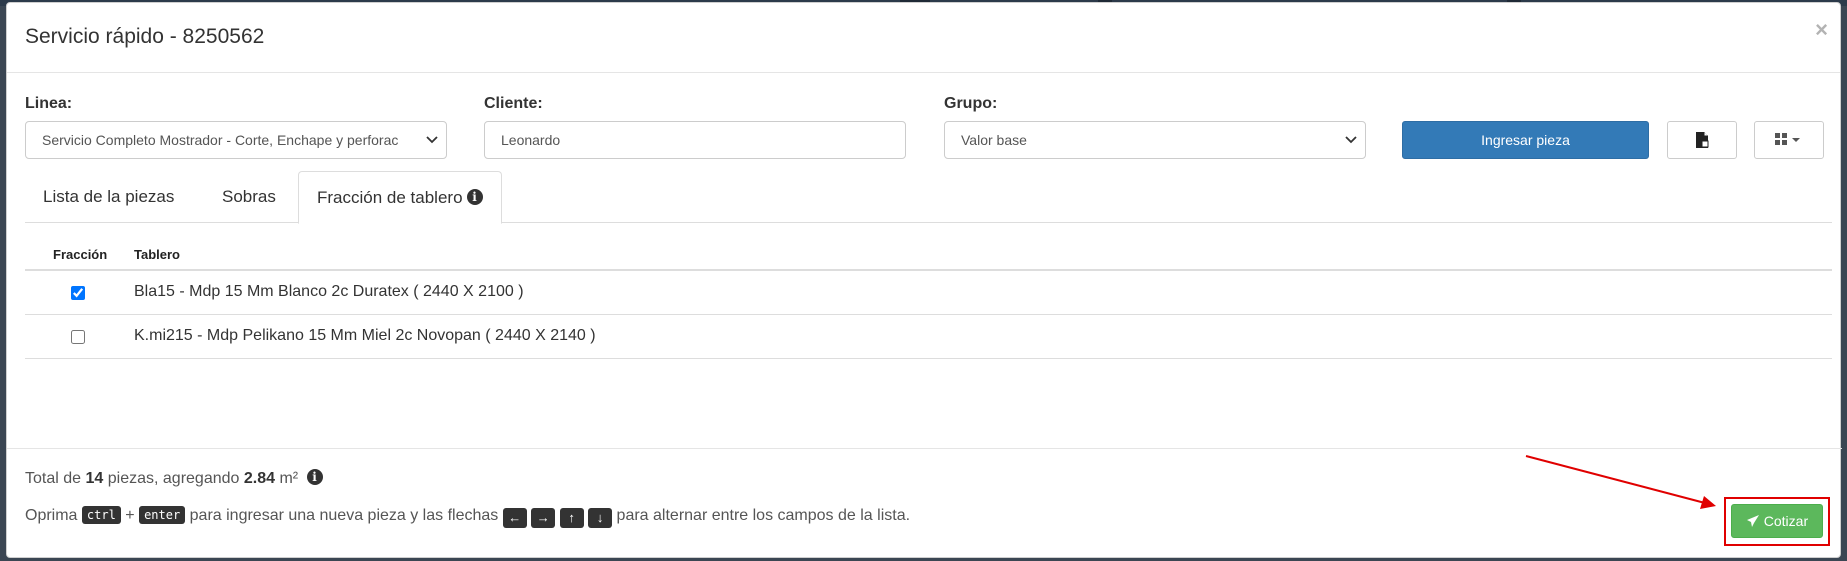 The height and width of the screenshot is (561, 1847). Describe the element at coordinates (513, 103) in the screenshot. I see `cliente-label: Cliente:` at that location.